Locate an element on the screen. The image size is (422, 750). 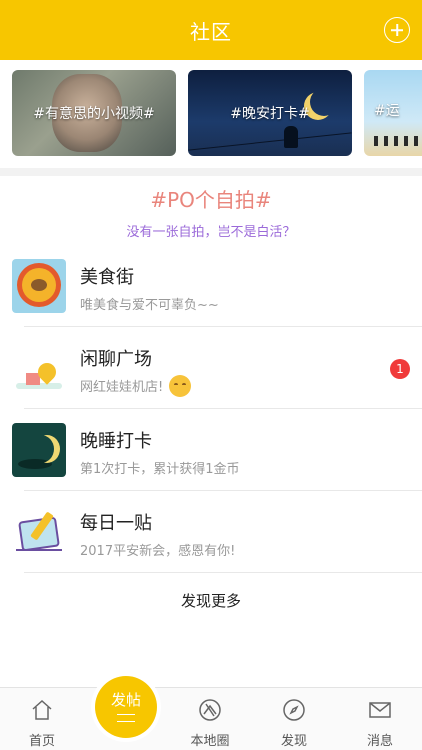
daily-thumbnail-image is located at coordinates (39, 532).